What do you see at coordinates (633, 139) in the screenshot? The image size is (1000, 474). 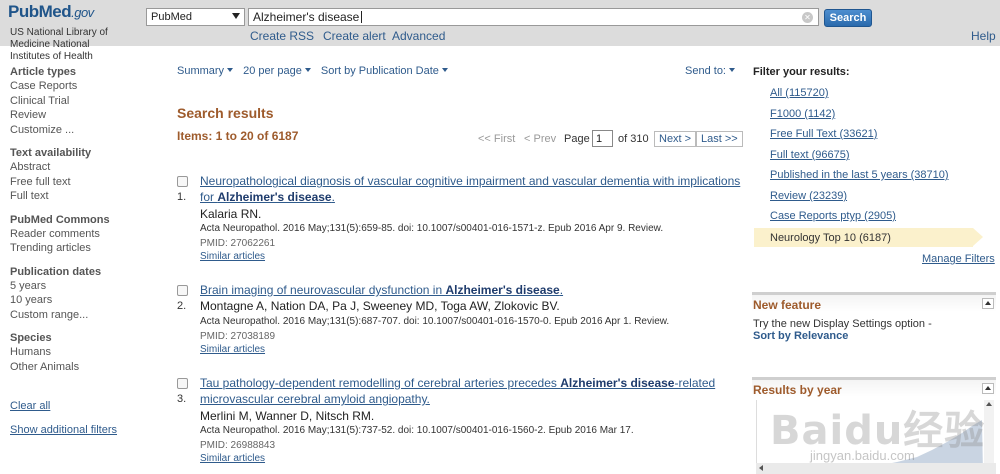 I see `page-total: of 310` at bounding box center [633, 139].